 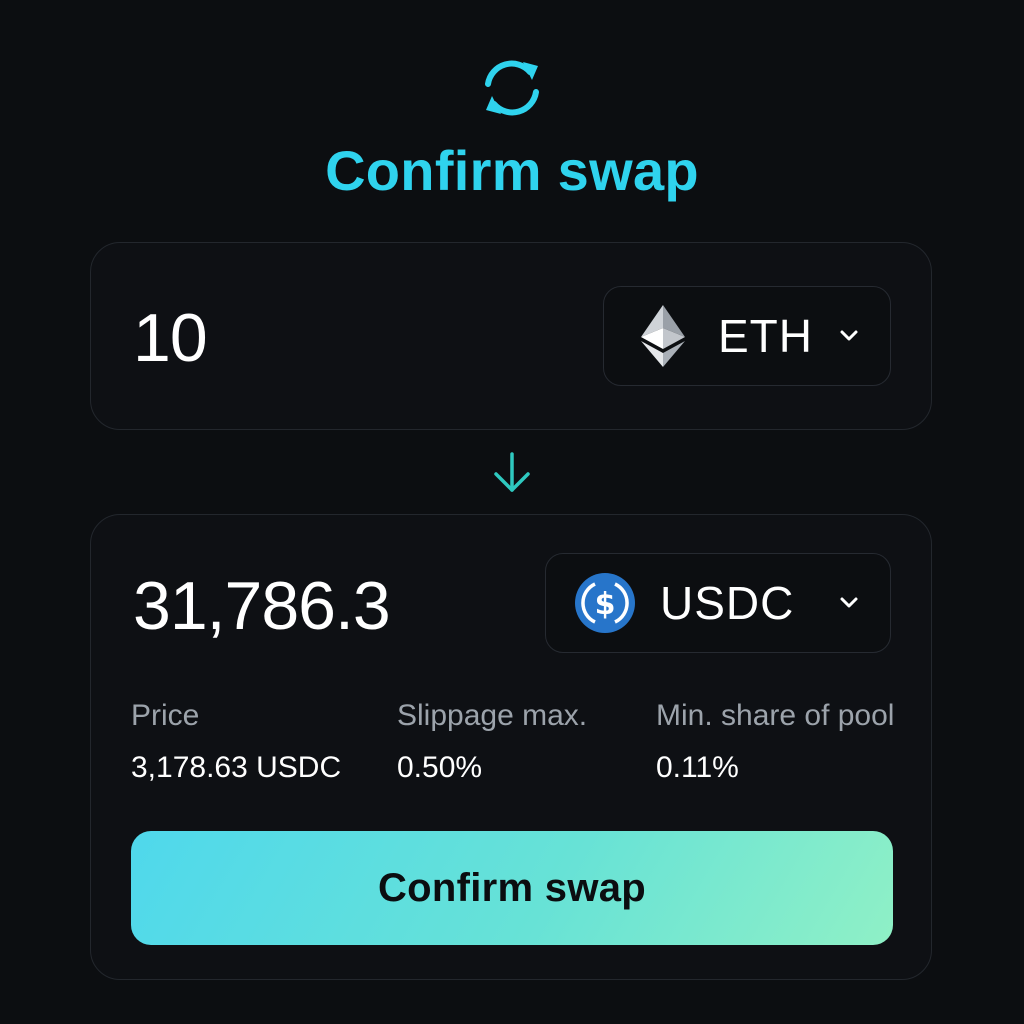 I want to click on detail-value: 0.11%, so click(x=697, y=767).